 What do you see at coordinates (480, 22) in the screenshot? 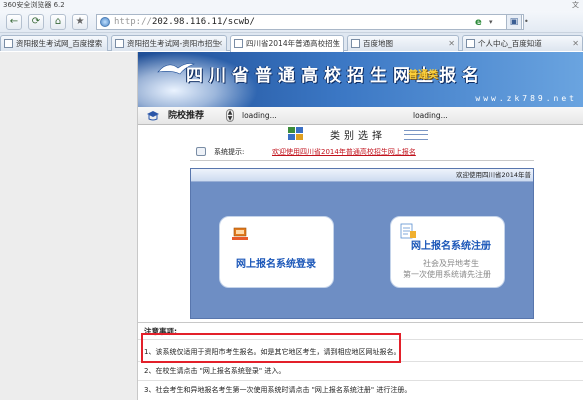
I see `search-engine-icon: e` at bounding box center [480, 22].